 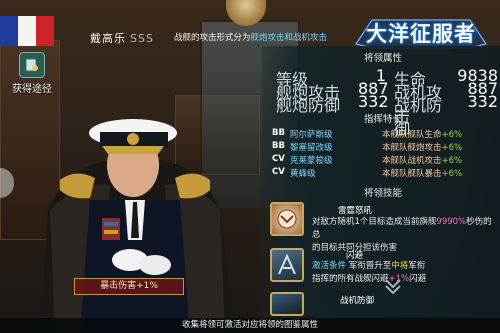 I want to click on specialty-effect: 本舰队战机攻击+6%, so click(x=422, y=161).